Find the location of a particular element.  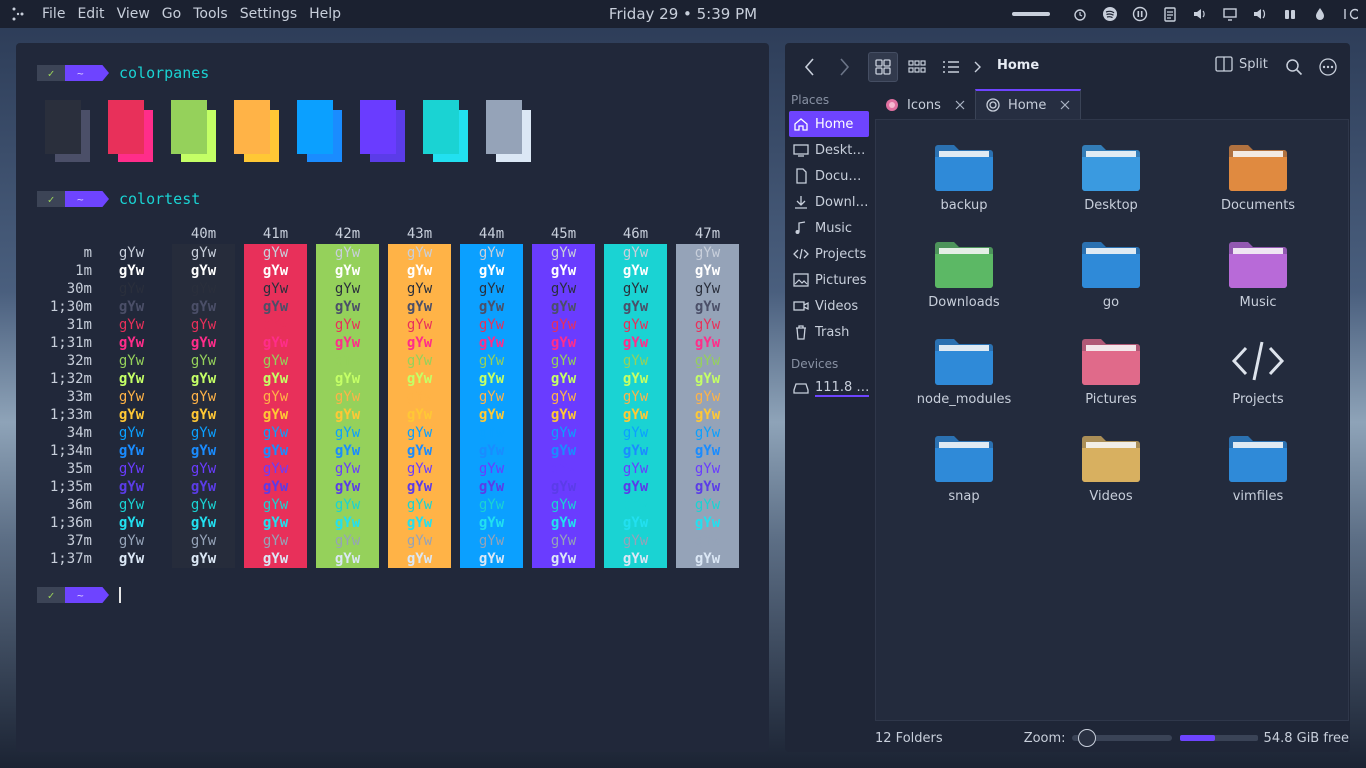

place-music: Music is located at coordinates (829, 228).